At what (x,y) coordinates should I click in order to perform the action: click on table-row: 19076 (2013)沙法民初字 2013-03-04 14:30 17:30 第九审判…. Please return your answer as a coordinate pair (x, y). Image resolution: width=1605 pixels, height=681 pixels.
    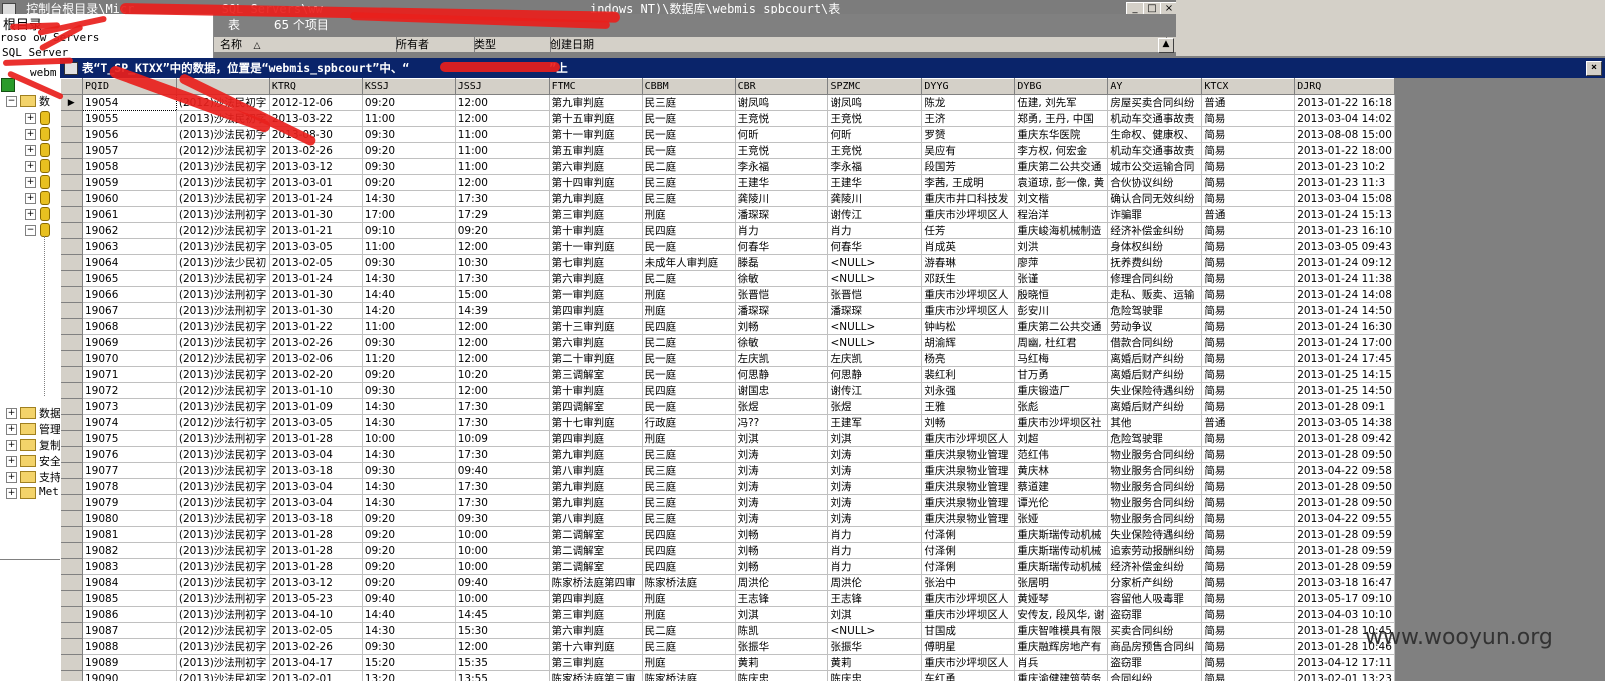
    Looking at the image, I should click on (727, 454).